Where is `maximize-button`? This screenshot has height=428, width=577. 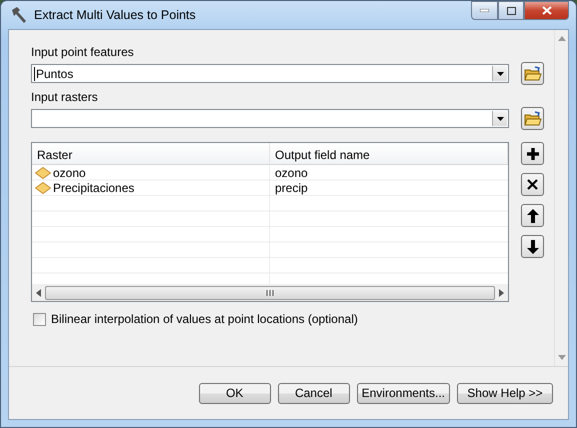 maximize-button is located at coordinates (511, 10).